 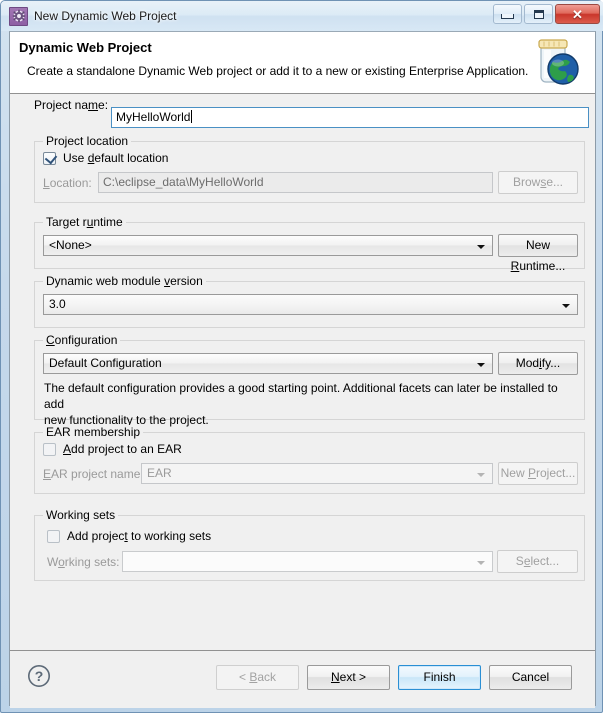 I want to click on add-project-to-working-sets-checkbox, so click(x=53, y=536).